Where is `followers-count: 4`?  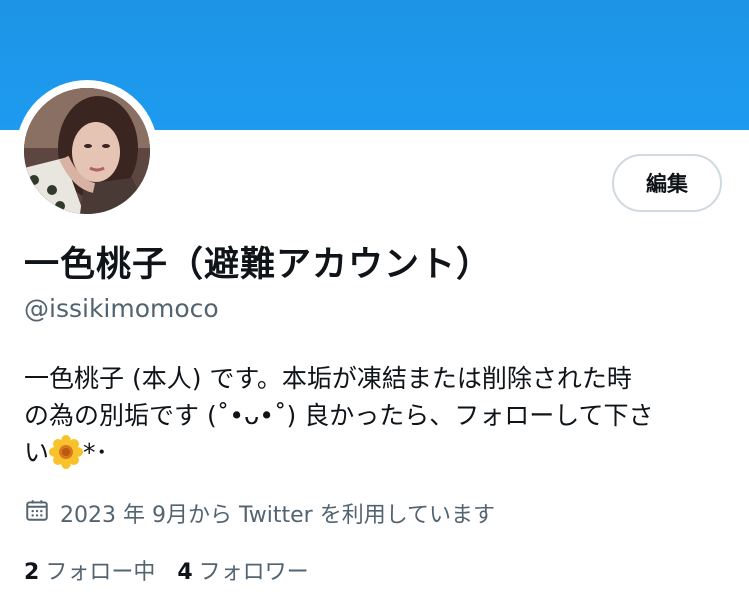 followers-count: 4 is located at coordinates (185, 572).